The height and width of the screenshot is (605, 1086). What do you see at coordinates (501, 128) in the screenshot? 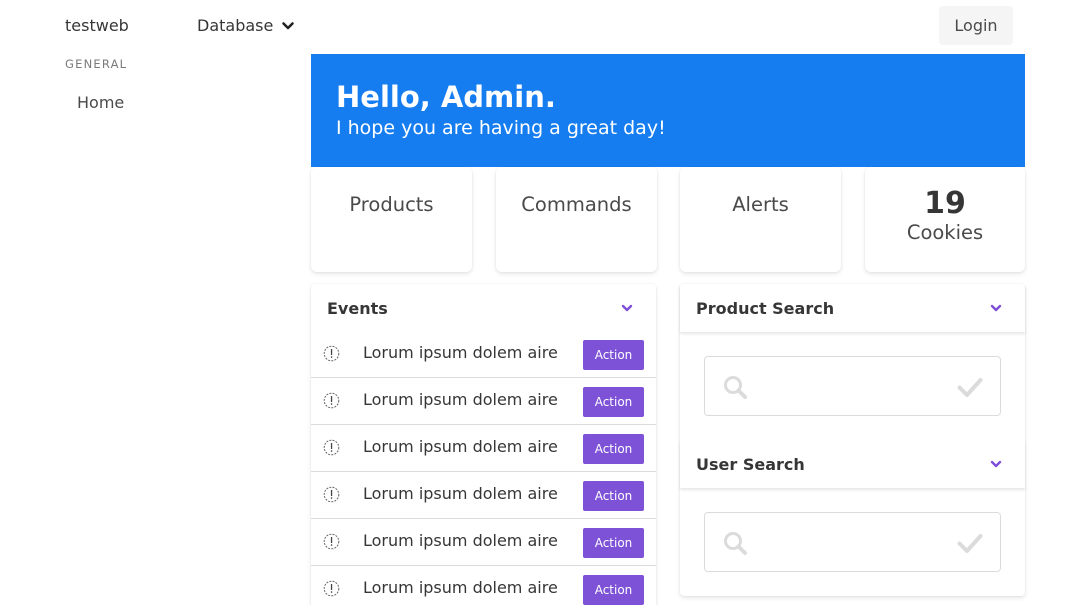
I see `hero-subtitle: I hope you are having a great day!` at bounding box center [501, 128].